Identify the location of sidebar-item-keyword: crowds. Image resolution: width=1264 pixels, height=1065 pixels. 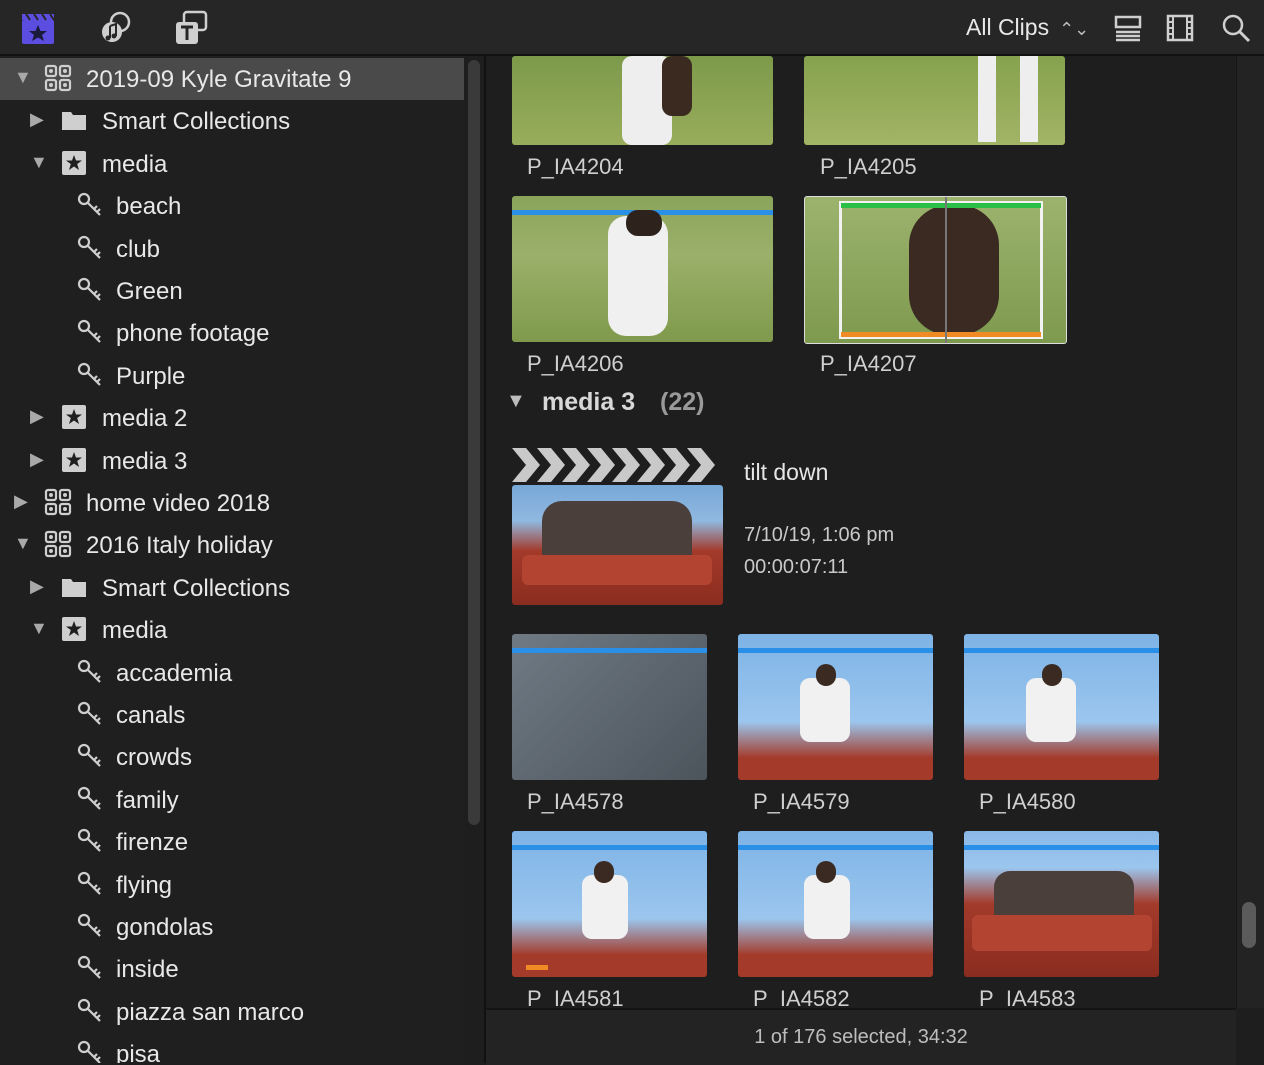
(232, 757).